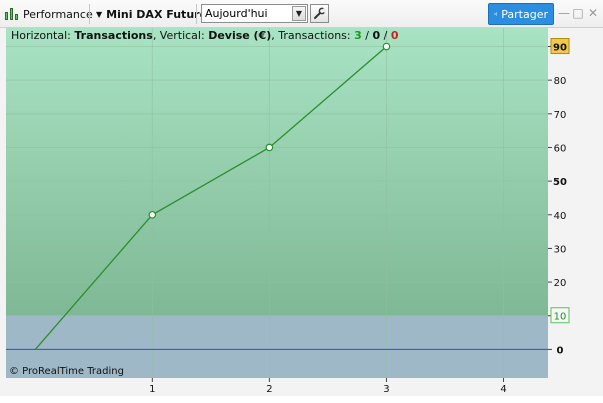 The image size is (603, 403). What do you see at coordinates (240, 35) in the screenshot?
I see `header-vertical-value: Devise (€)` at bounding box center [240, 35].